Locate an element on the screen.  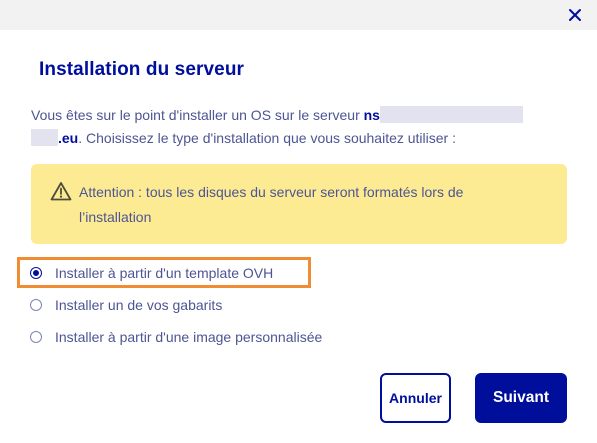
redacted-server-name is located at coordinates (451, 114).